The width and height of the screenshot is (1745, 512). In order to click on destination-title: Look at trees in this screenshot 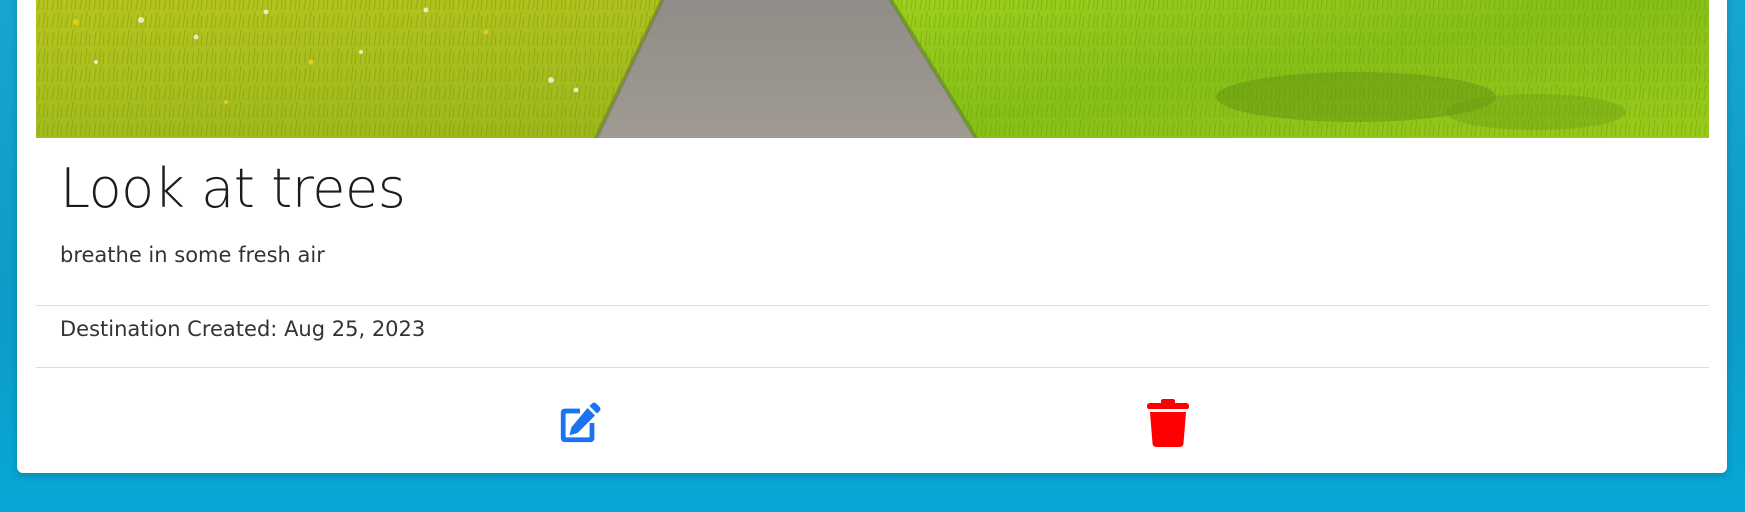, I will do `click(233, 188)`.